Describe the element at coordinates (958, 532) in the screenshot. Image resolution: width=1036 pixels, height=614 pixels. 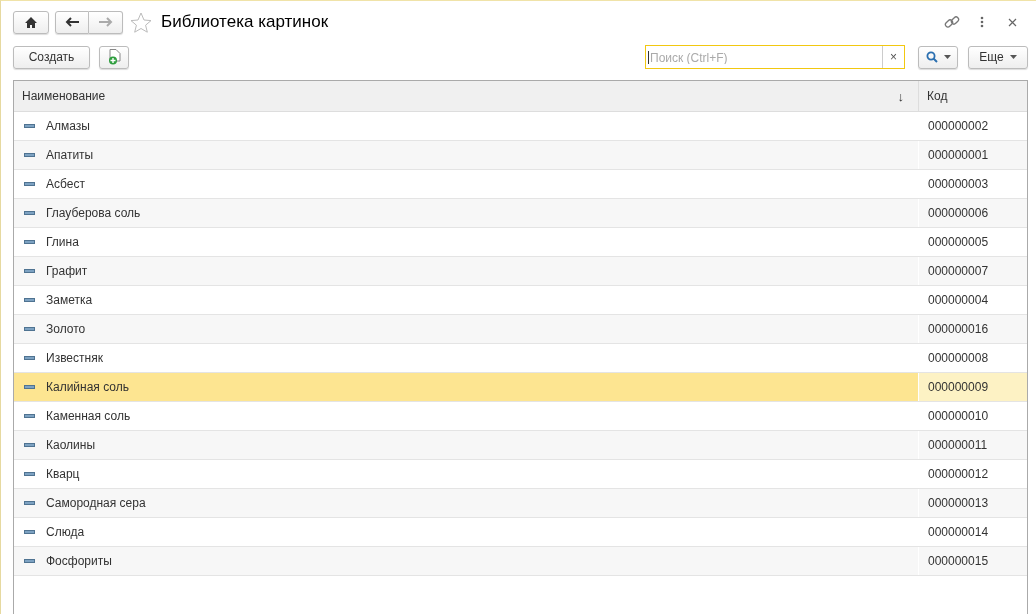
I see `table-cell: 000000014` at that location.